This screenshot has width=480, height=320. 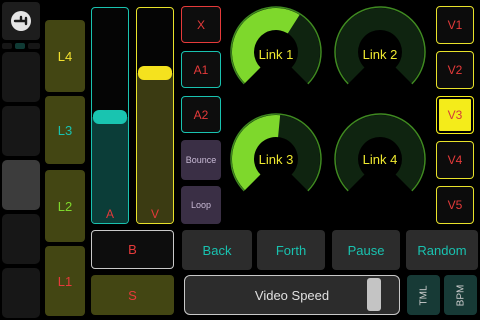 I want to click on video-speed-thumb, so click(x=374, y=294).